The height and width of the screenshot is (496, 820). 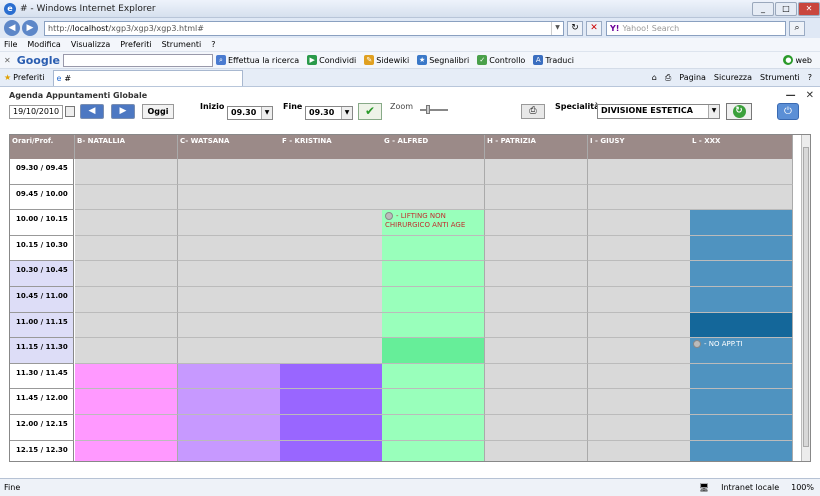 What do you see at coordinates (213, 44) in the screenshot?
I see `menu-help: ?` at bounding box center [213, 44].